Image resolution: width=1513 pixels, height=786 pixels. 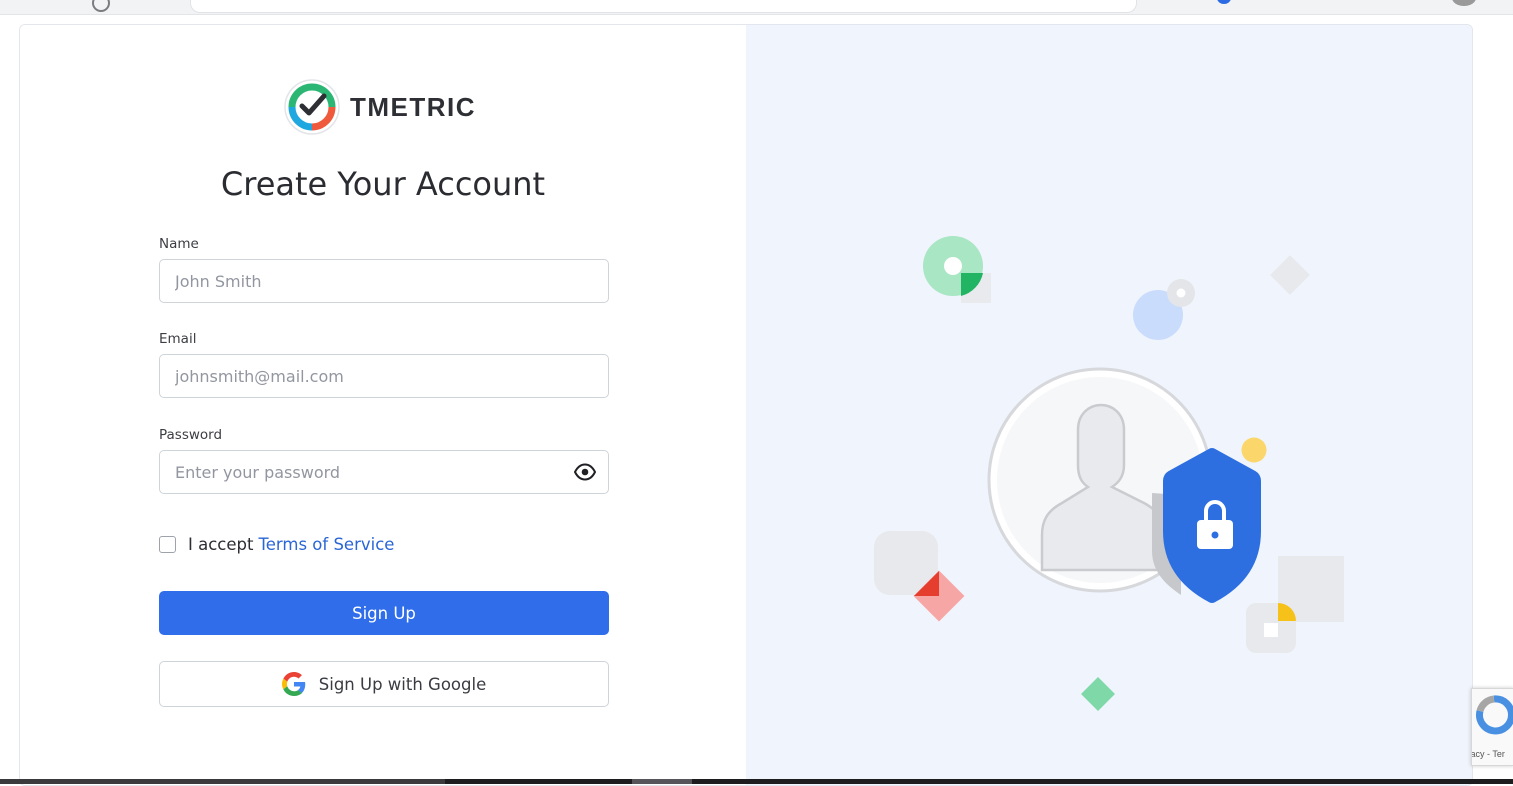 I want to click on grey-squares-shape, so click(x=1295, y=604).